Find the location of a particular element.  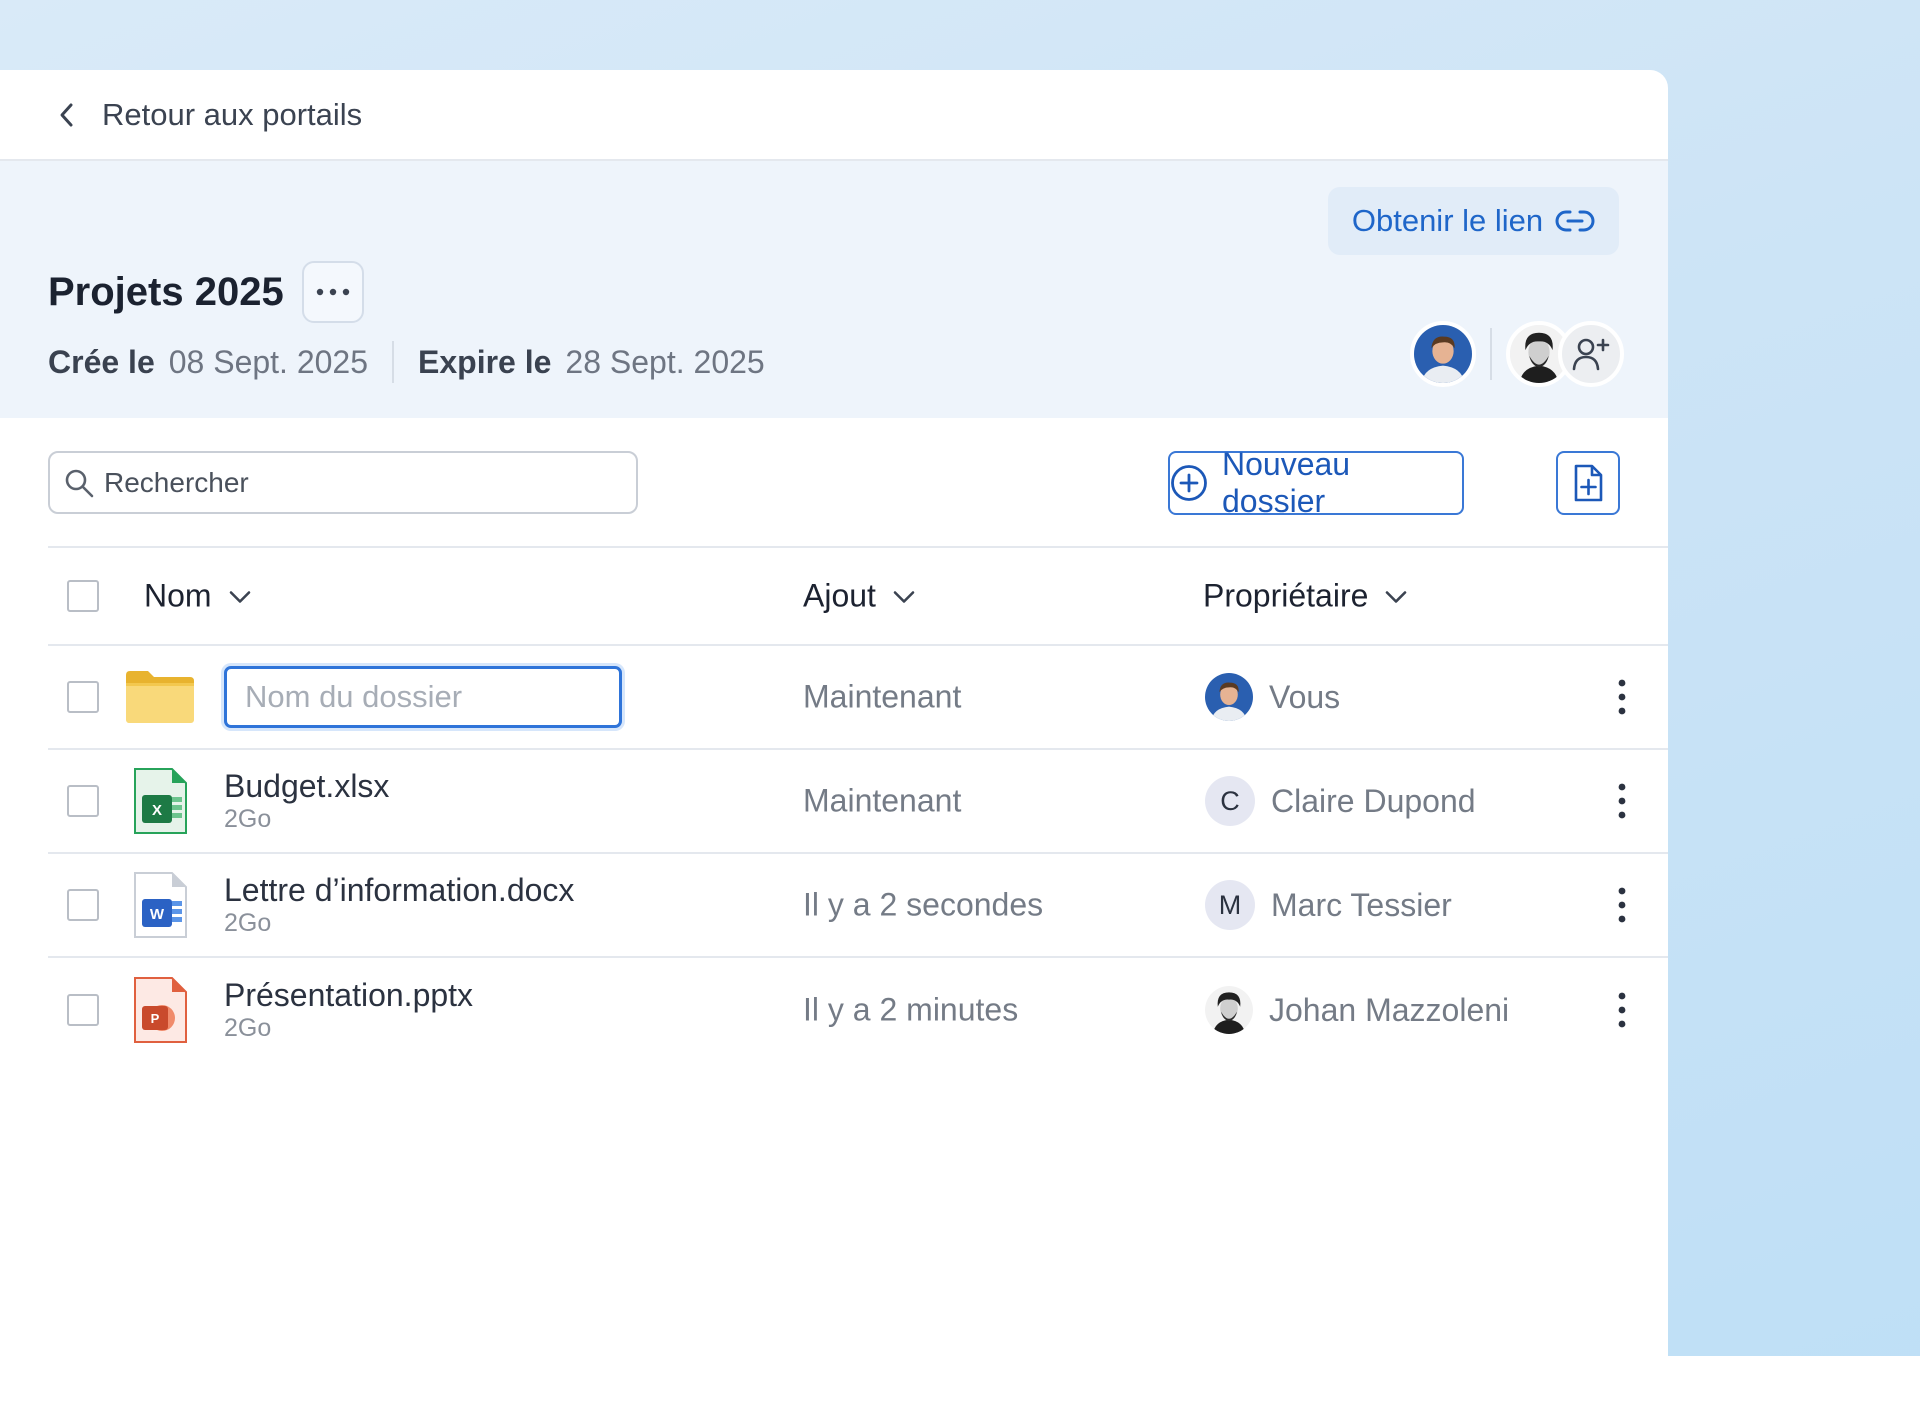

table-header: Nom Ajout Propriétaire is located at coordinates (858, 597).